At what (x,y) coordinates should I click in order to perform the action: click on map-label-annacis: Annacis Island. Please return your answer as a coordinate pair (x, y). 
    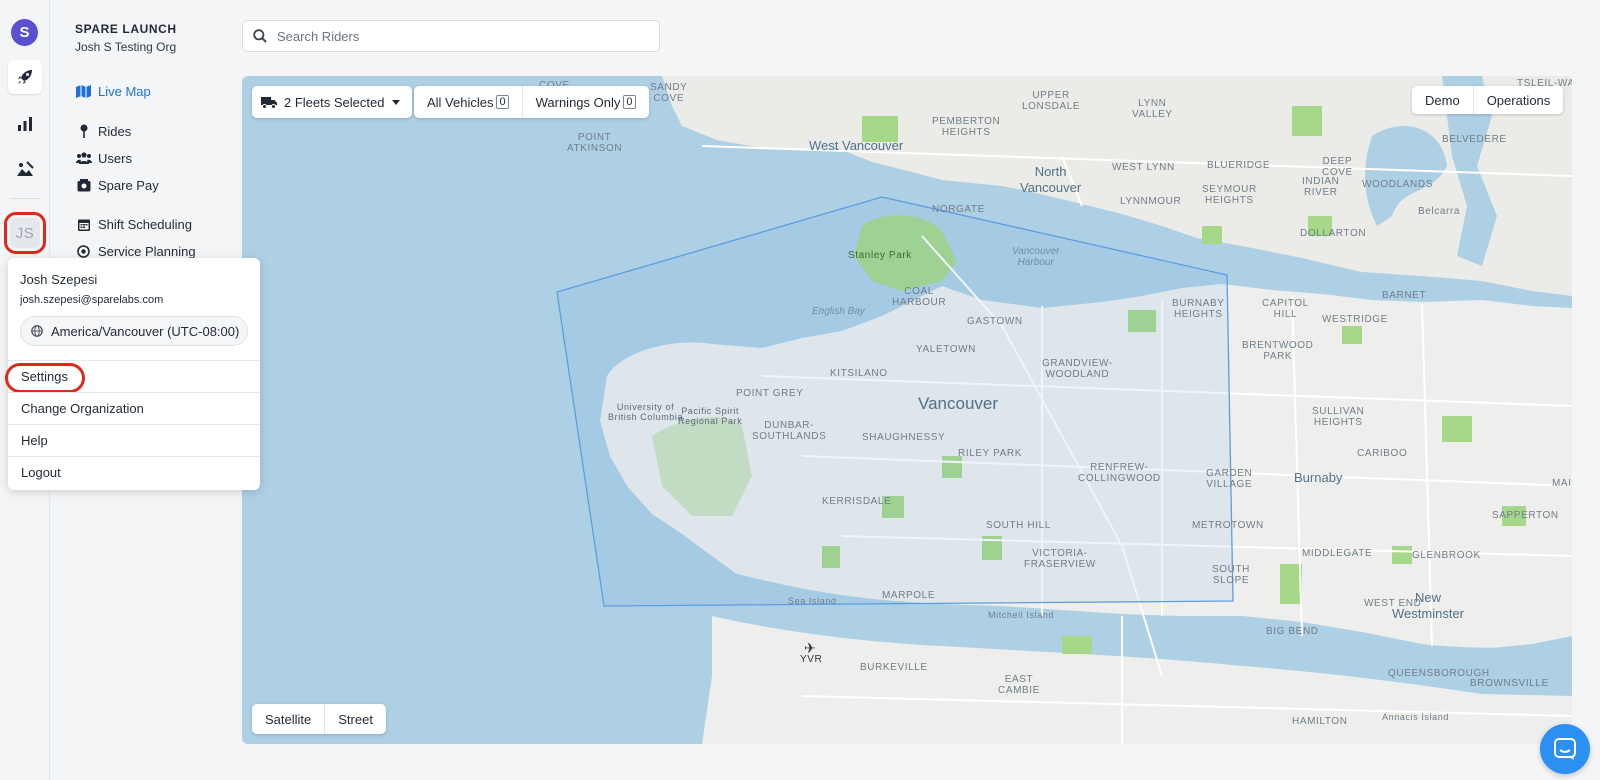
    Looking at the image, I should click on (1415, 717).